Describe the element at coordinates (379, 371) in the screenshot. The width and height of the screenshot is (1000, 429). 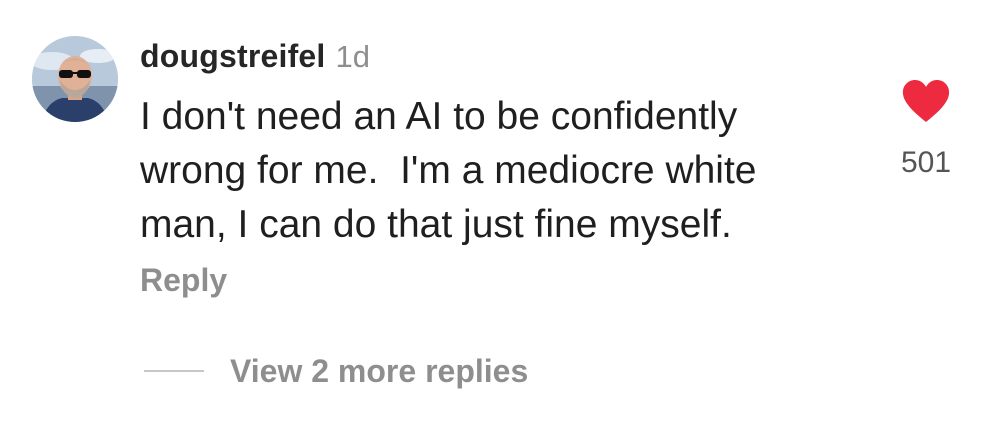
I see `view-replies-label: View 2 more replies` at that location.